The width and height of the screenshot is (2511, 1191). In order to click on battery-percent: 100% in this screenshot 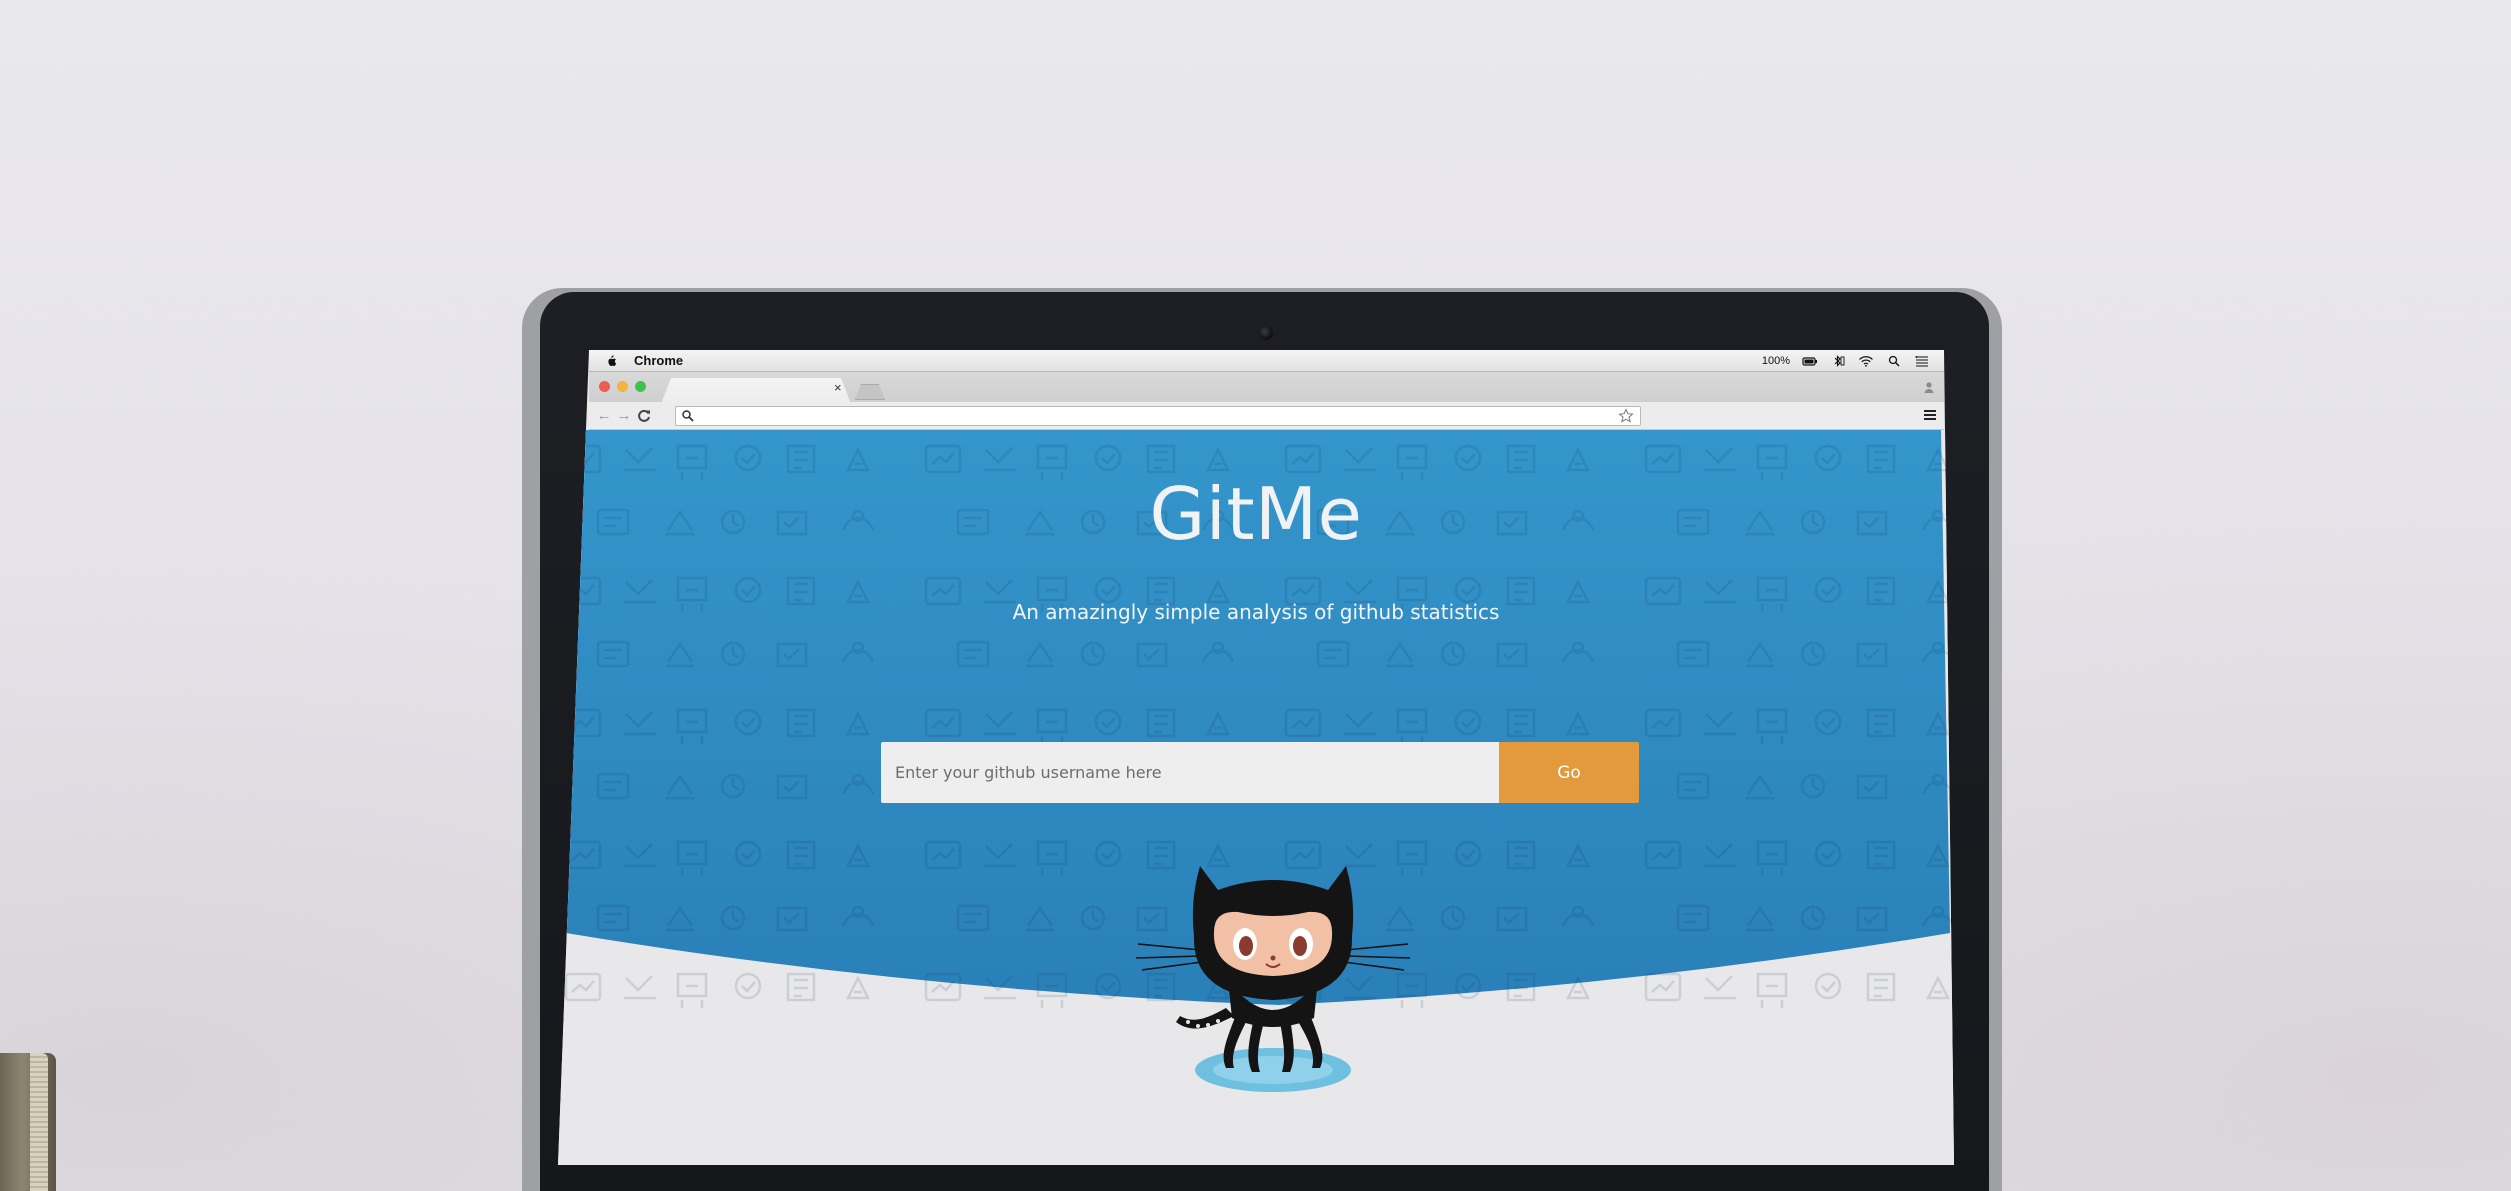, I will do `click(1775, 360)`.